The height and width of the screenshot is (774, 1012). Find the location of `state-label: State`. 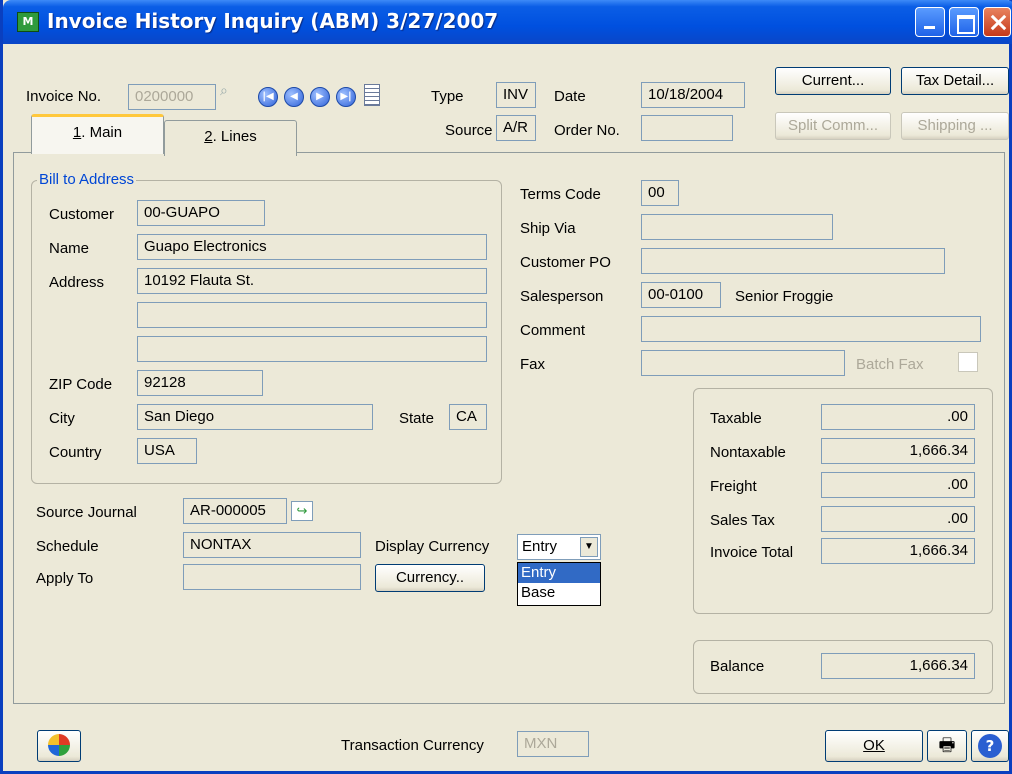

state-label: State is located at coordinates (417, 418).